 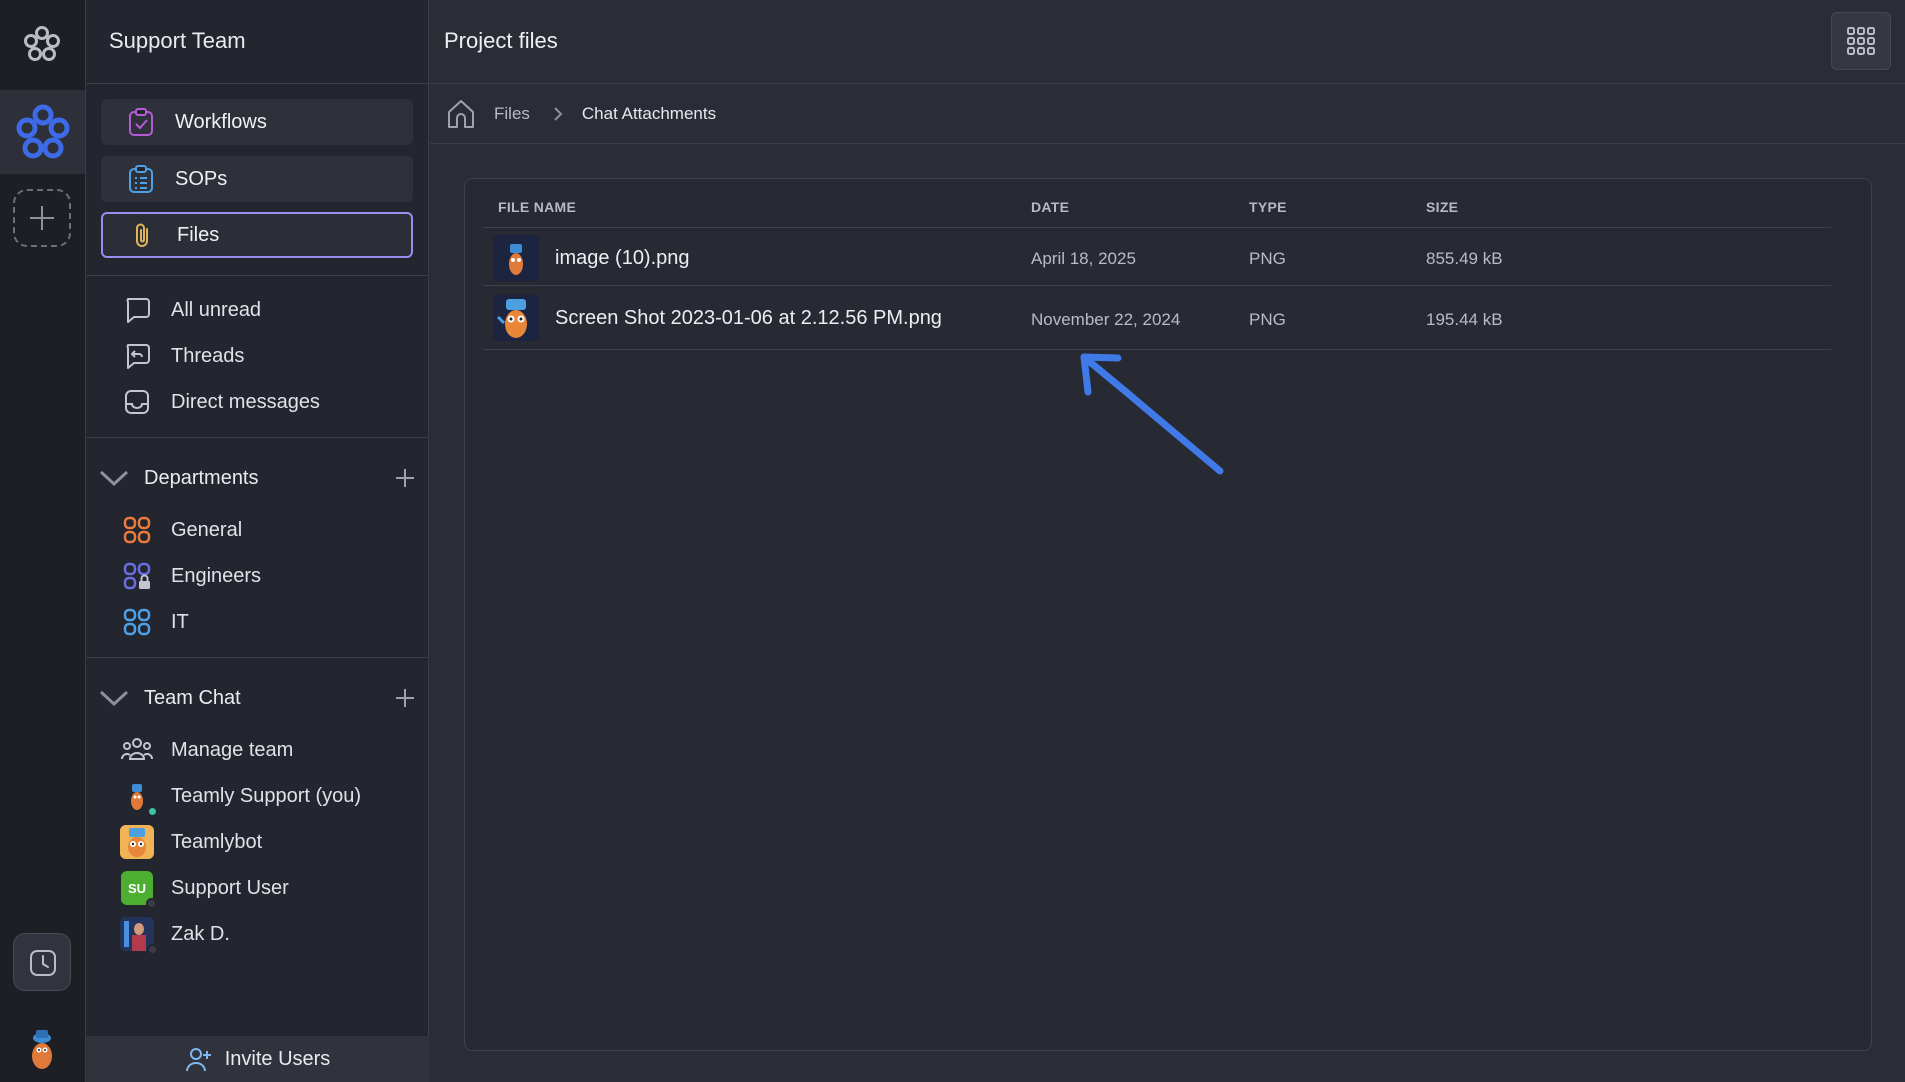 What do you see at coordinates (245, 401) in the screenshot?
I see `sidebar-item-label: Direct messages` at bounding box center [245, 401].